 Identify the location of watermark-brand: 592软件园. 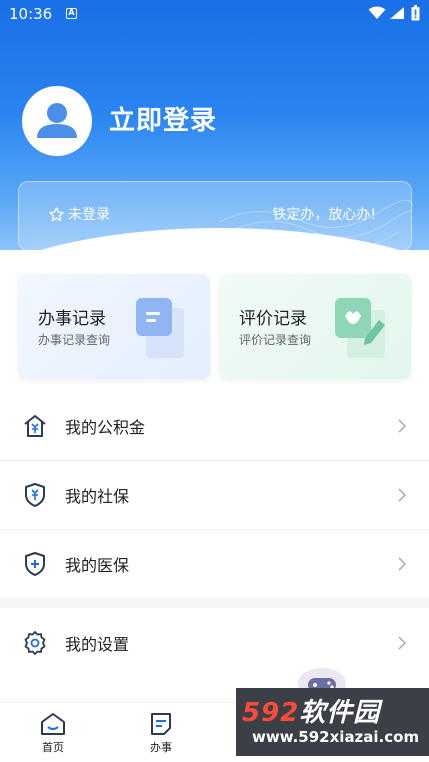
(311, 710).